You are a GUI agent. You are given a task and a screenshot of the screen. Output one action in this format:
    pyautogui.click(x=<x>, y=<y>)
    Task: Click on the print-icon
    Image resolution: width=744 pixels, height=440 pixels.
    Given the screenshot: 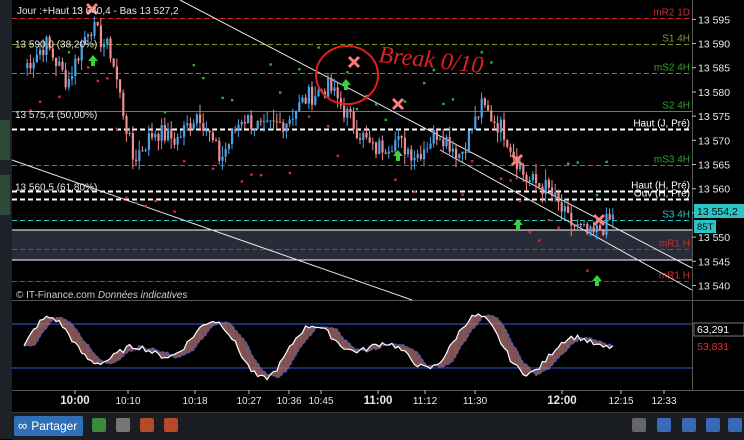 What is the action you would take?
    pyautogui.click(x=171, y=425)
    